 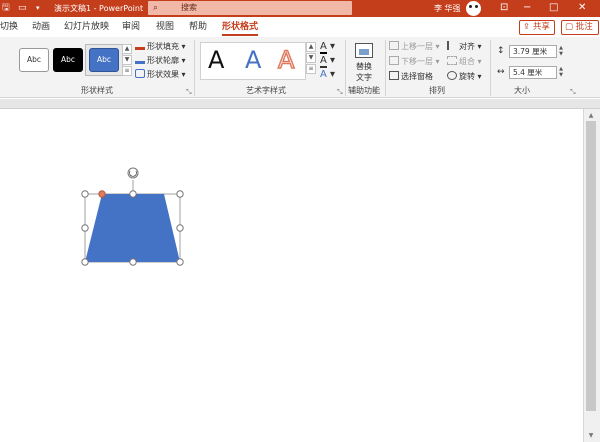 I want to click on gallery-down-icon: ▼, so click(x=127, y=60).